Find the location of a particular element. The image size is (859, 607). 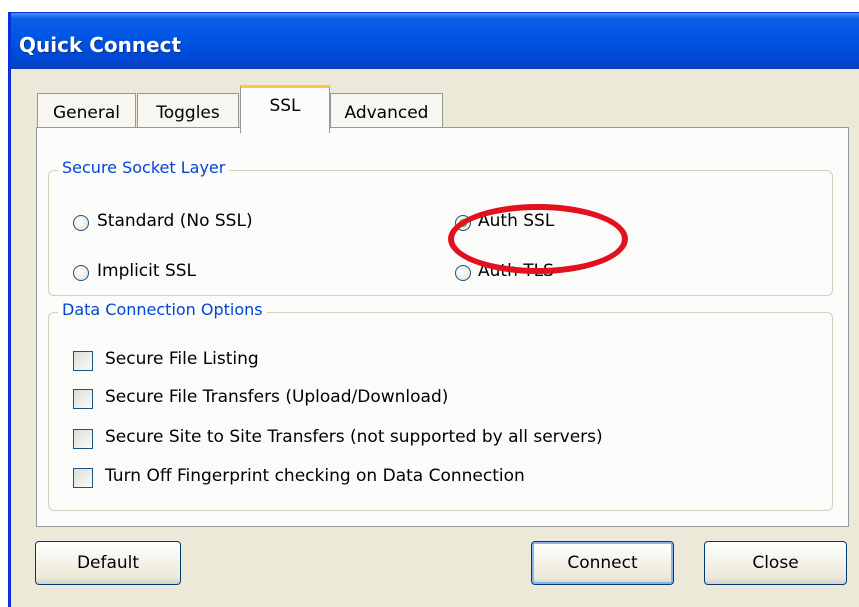

group-legend-ssl: Secure Socket Layer is located at coordinates (144, 167).